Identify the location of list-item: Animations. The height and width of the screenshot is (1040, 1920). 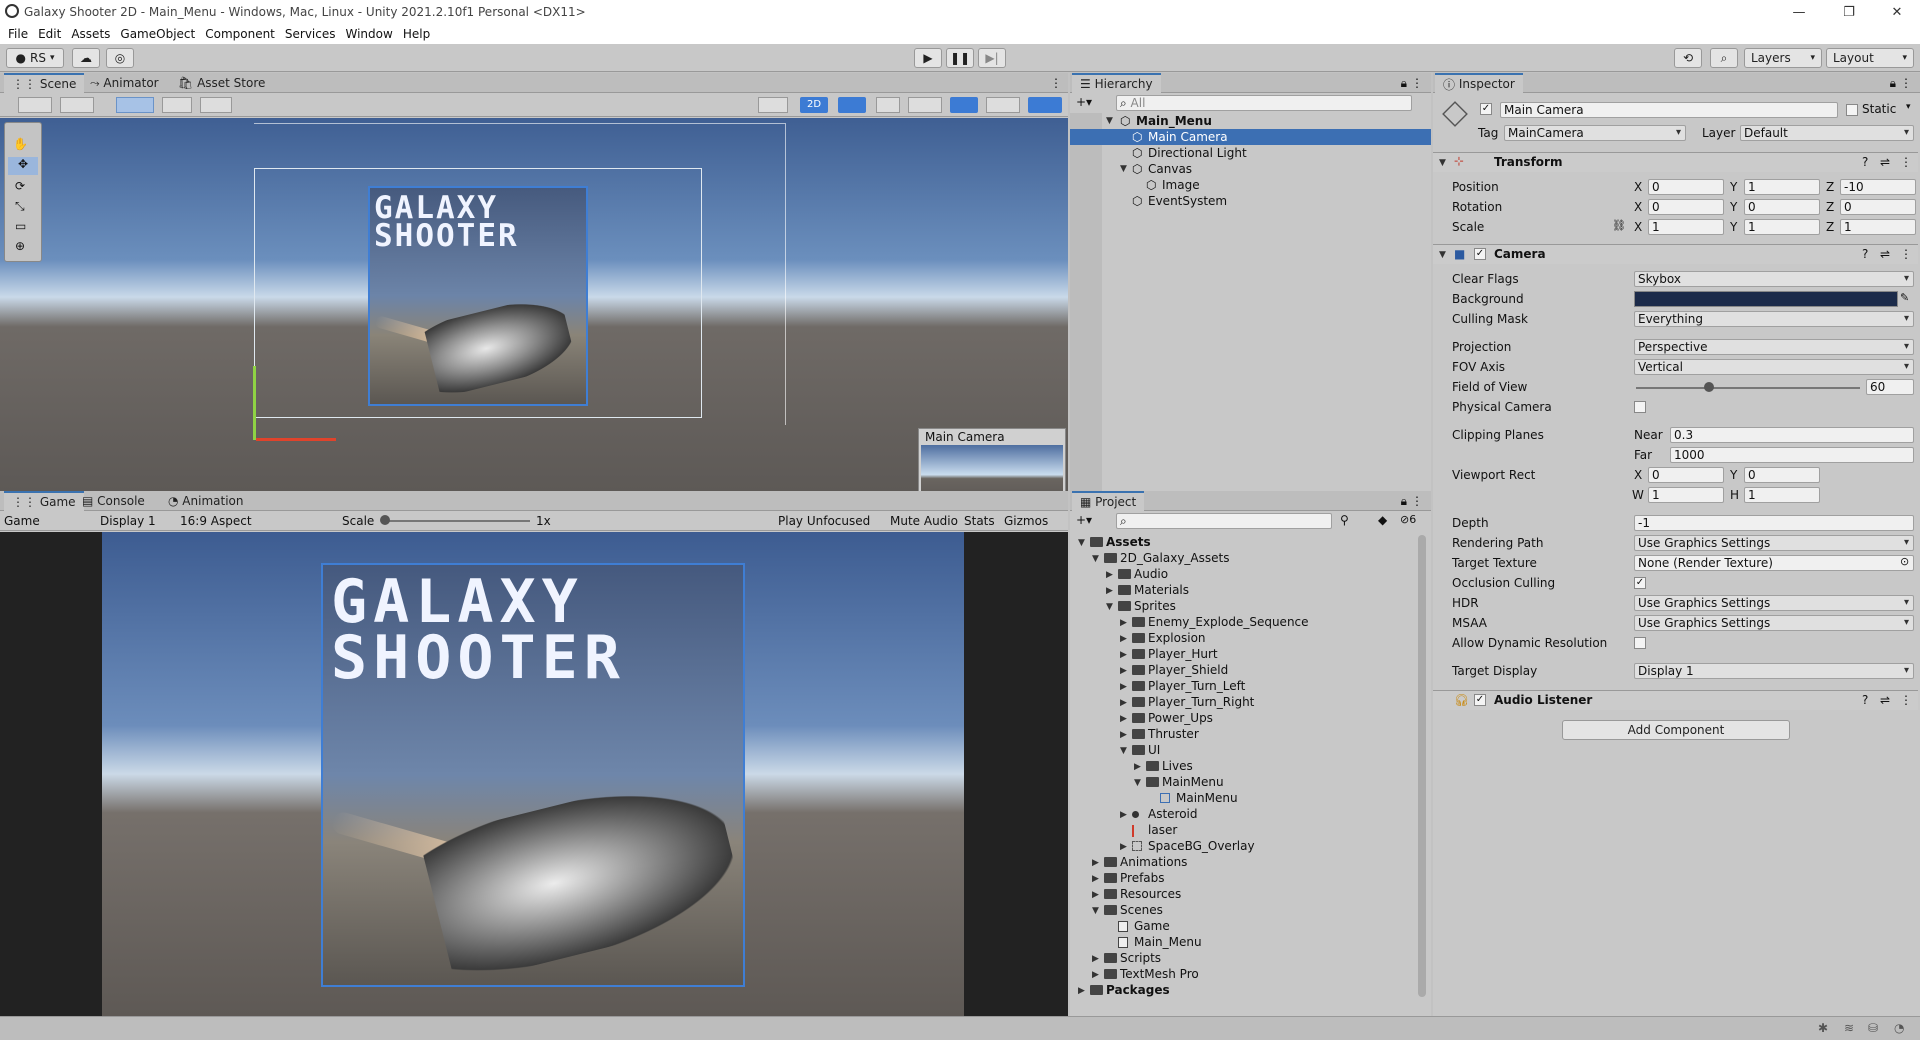
(1153, 862).